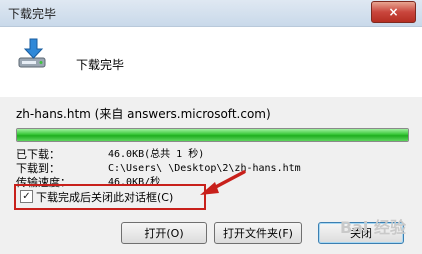 This screenshot has width=422, height=254. I want to click on close-on-complete-highlight: ✓ 下载完成后关闭此对话框(C), so click(110, 197).